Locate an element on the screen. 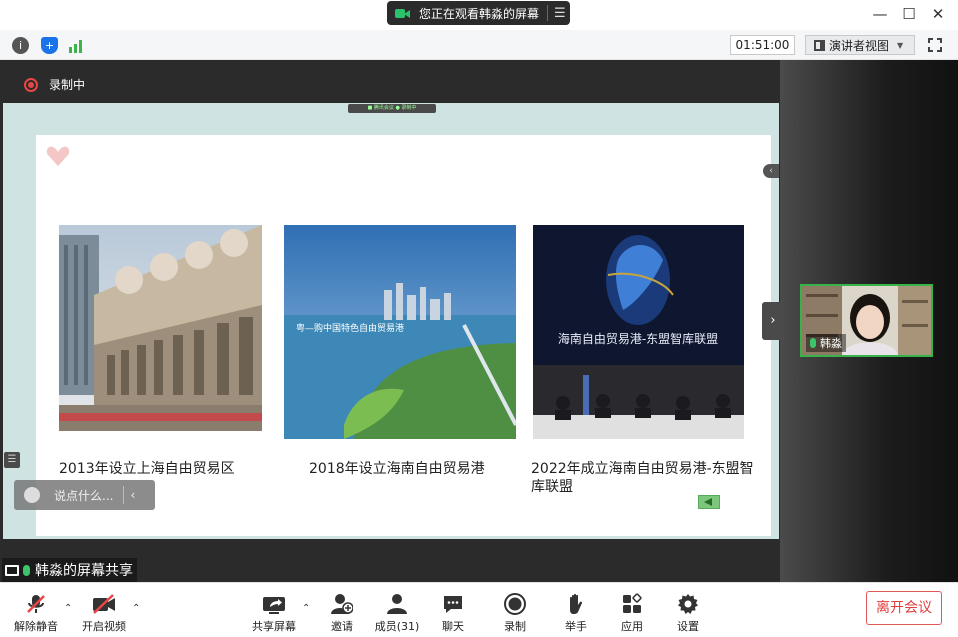  leave-meeting-button: 离开会议 is located at coordinates (904, 608).